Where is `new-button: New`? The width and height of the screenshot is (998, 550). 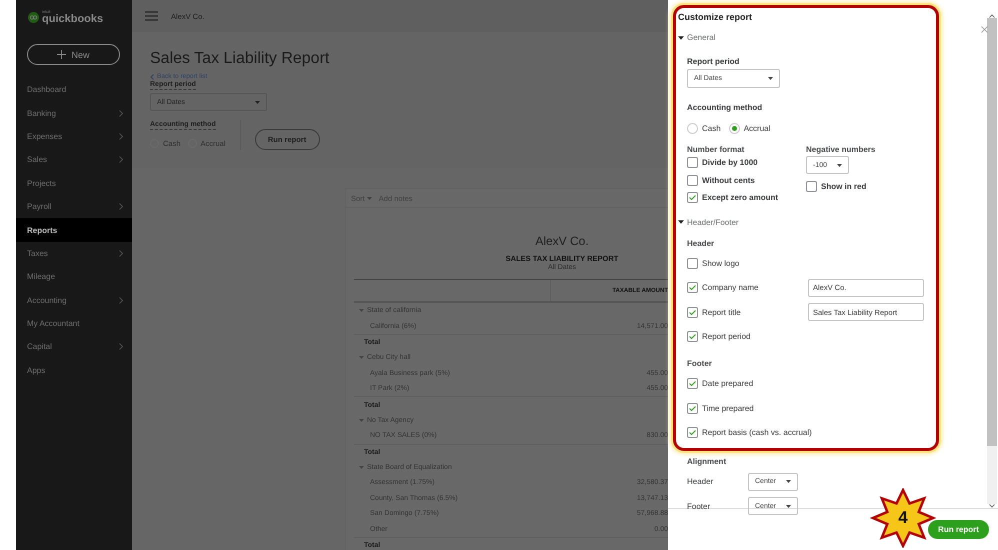
new-button: New is located at coordinates (73, 54).